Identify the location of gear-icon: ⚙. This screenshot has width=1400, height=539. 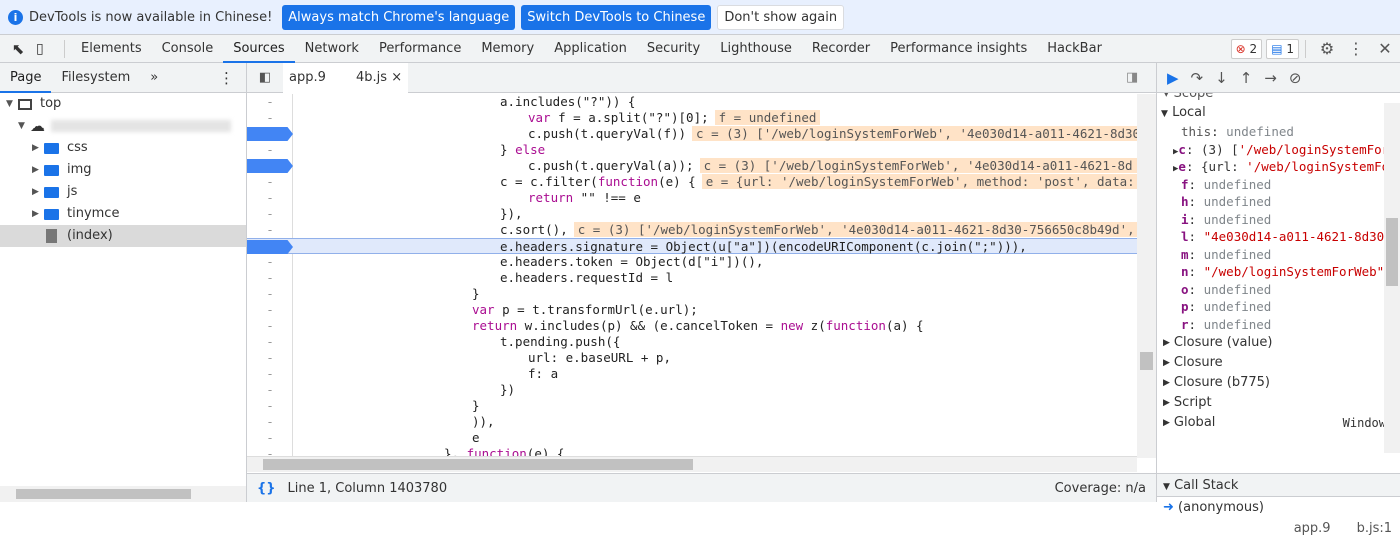
(1327, 48).